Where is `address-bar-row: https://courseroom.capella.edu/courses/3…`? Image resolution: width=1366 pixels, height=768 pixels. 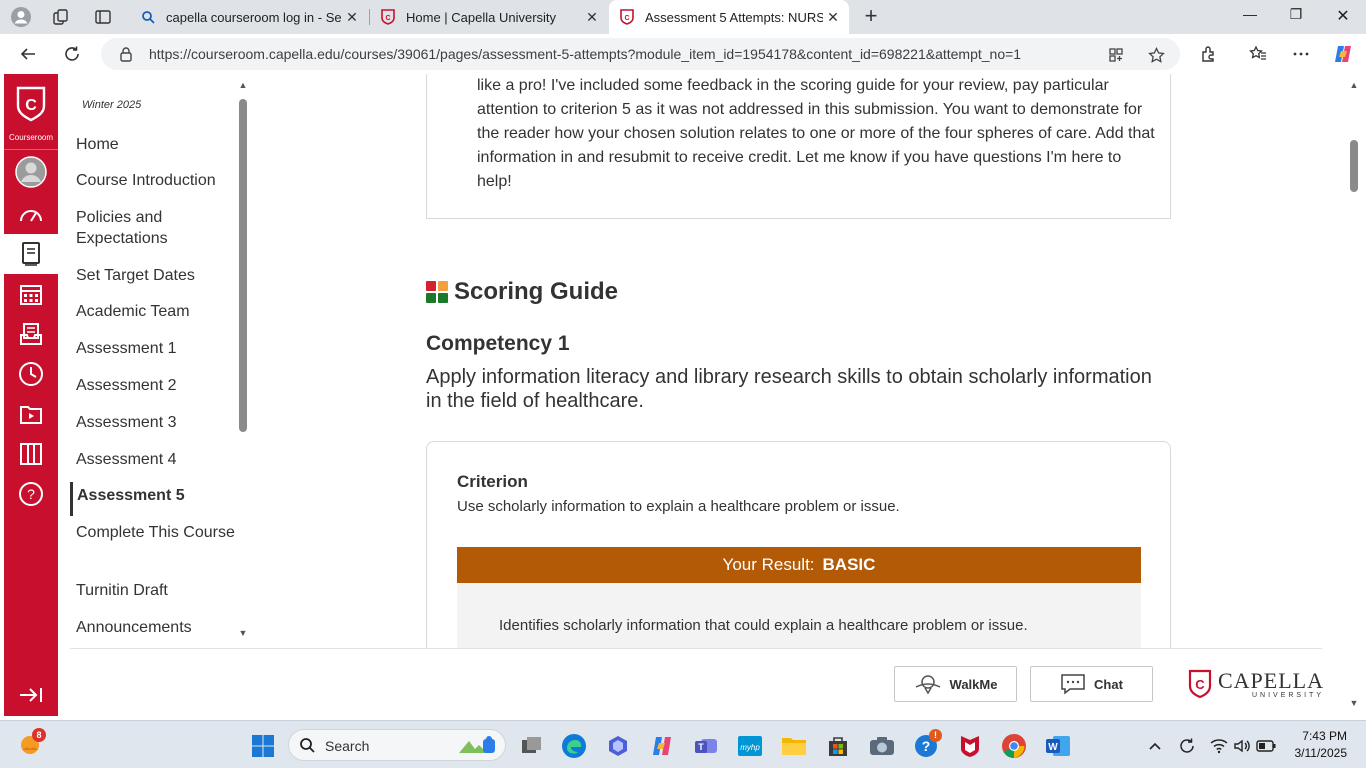 address-bar-row: https://courseroom.capella.edu/courses/3… is located at coordinates (683, 54).